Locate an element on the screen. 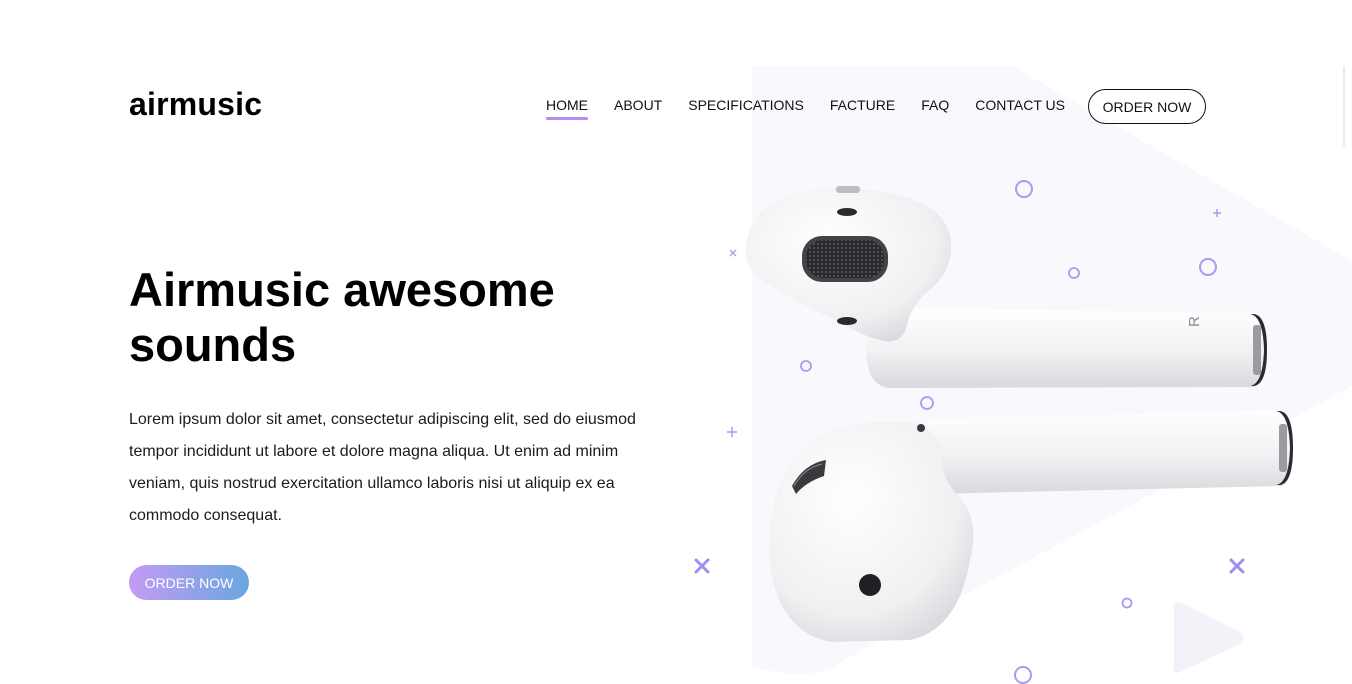 This screenshot has width=1352, height=684. nav-item-faq: FAQ is located at coordinates (935, 107).